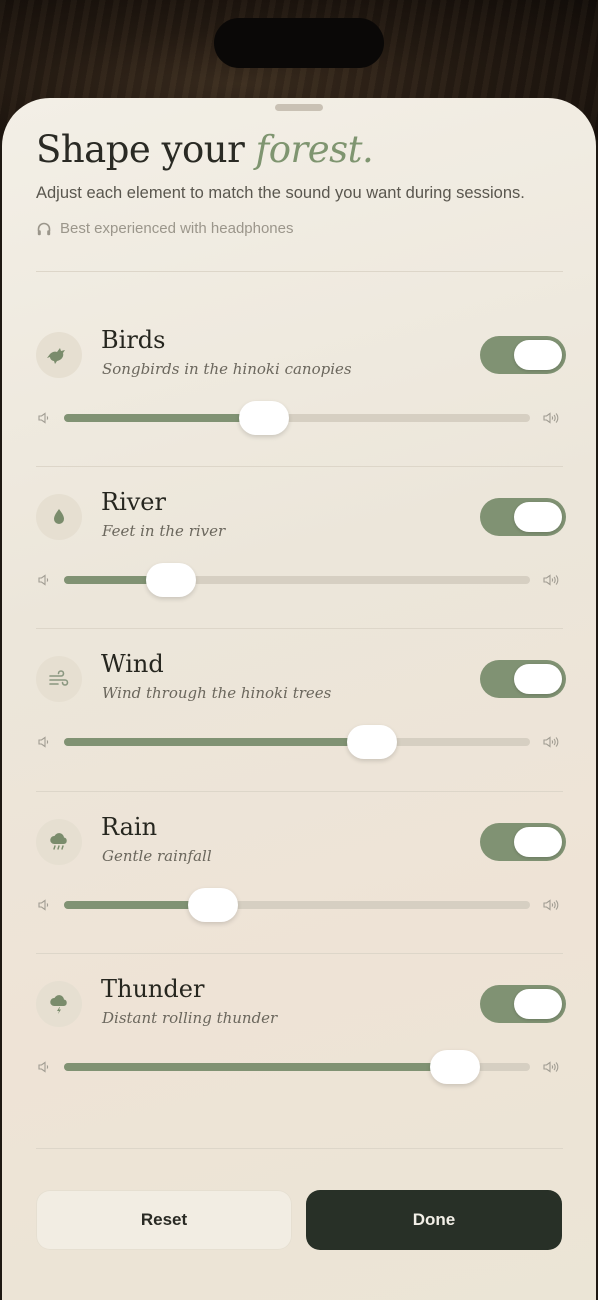  Describe the element at coordinates (227, 369) in the screenshot. I see `sound-description: Songbirds in the hinoki canopies` at that location.